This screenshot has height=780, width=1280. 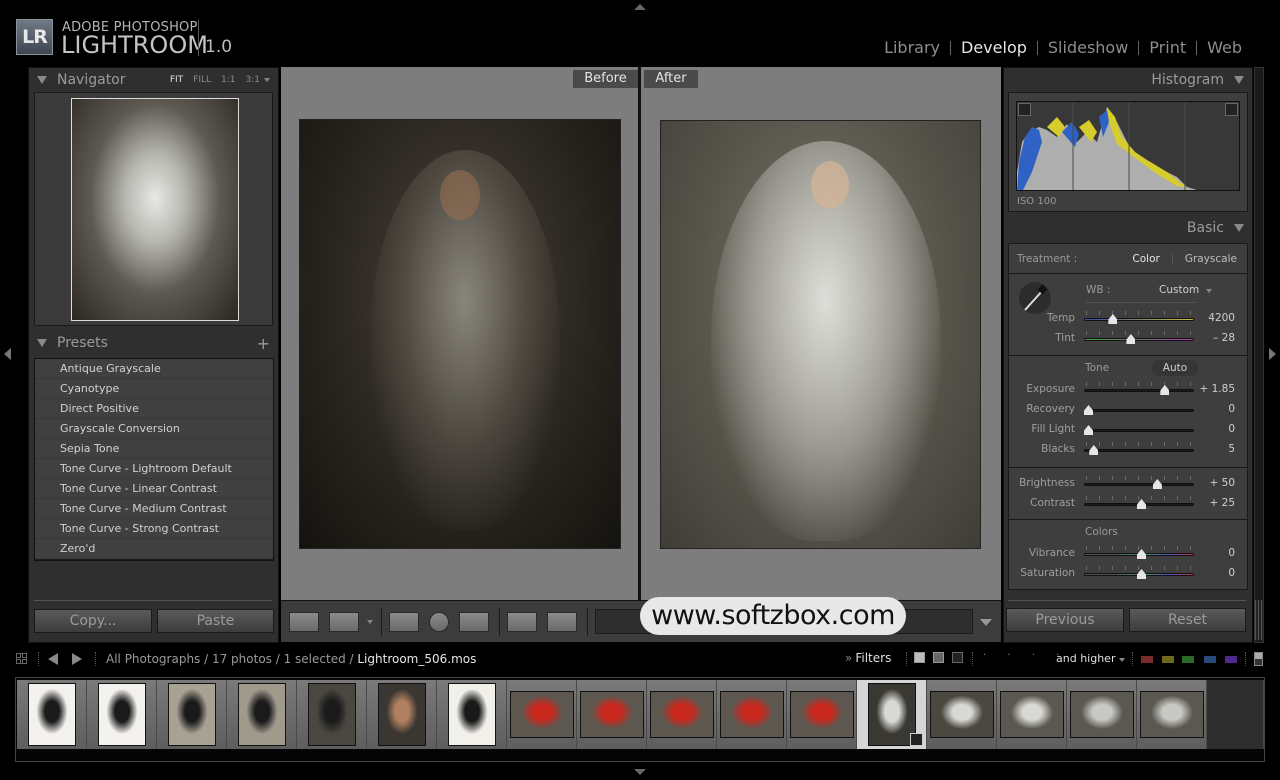 I want to click on blacks-slider-thumb, so click(x=1094, y=450).